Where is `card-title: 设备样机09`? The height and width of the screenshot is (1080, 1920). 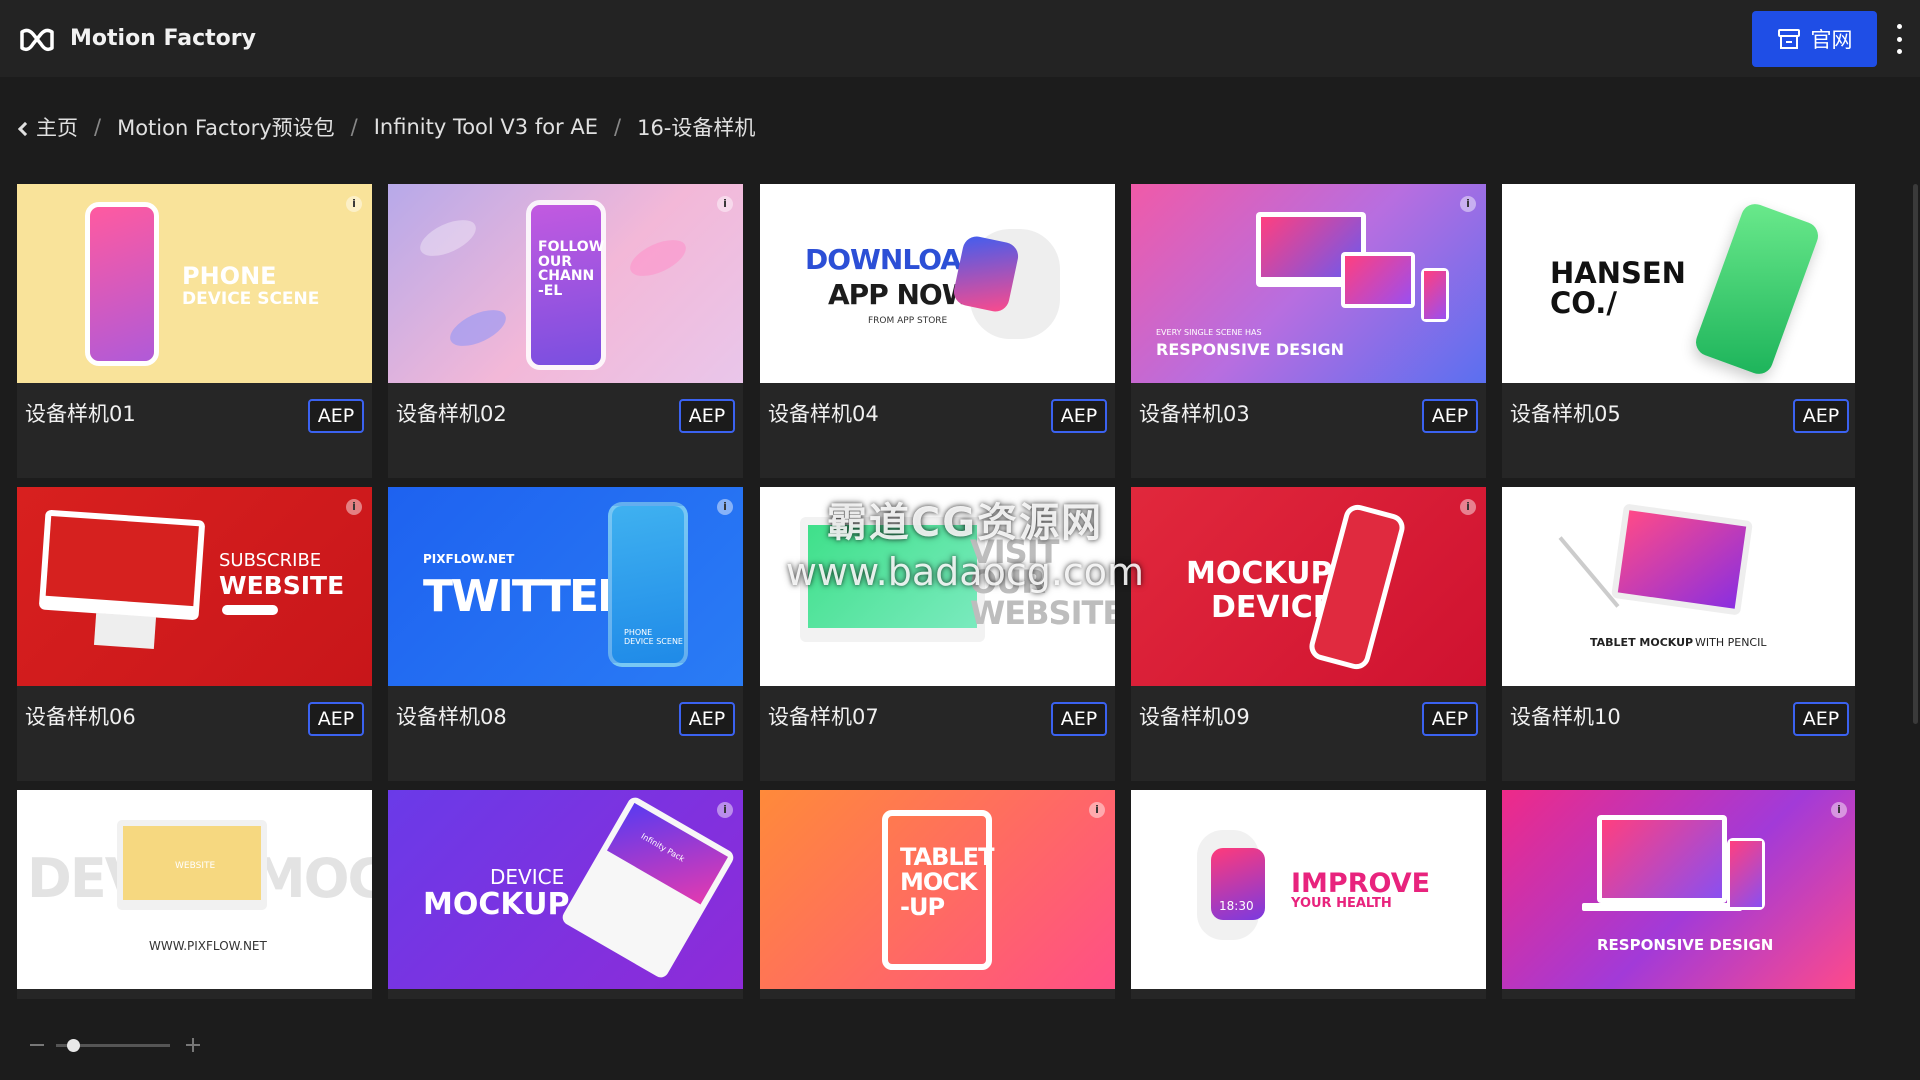 card-title: 设备样机09 is located at coordinates (1194, 717).